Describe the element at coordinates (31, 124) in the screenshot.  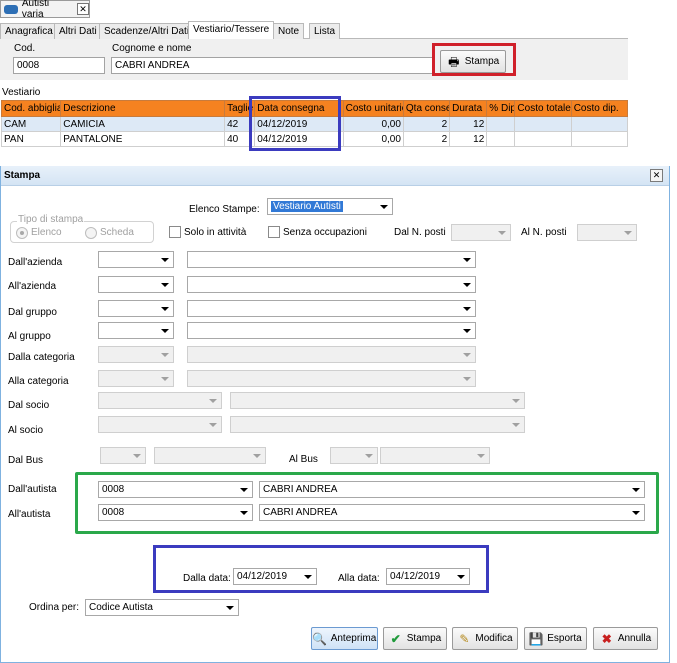
I see `table-cell: CAM` at that location.